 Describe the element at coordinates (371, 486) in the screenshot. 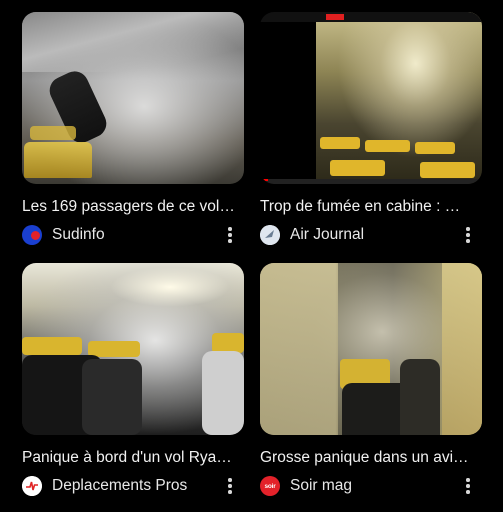

I see `video-meta: soir Soir mag` at that location.